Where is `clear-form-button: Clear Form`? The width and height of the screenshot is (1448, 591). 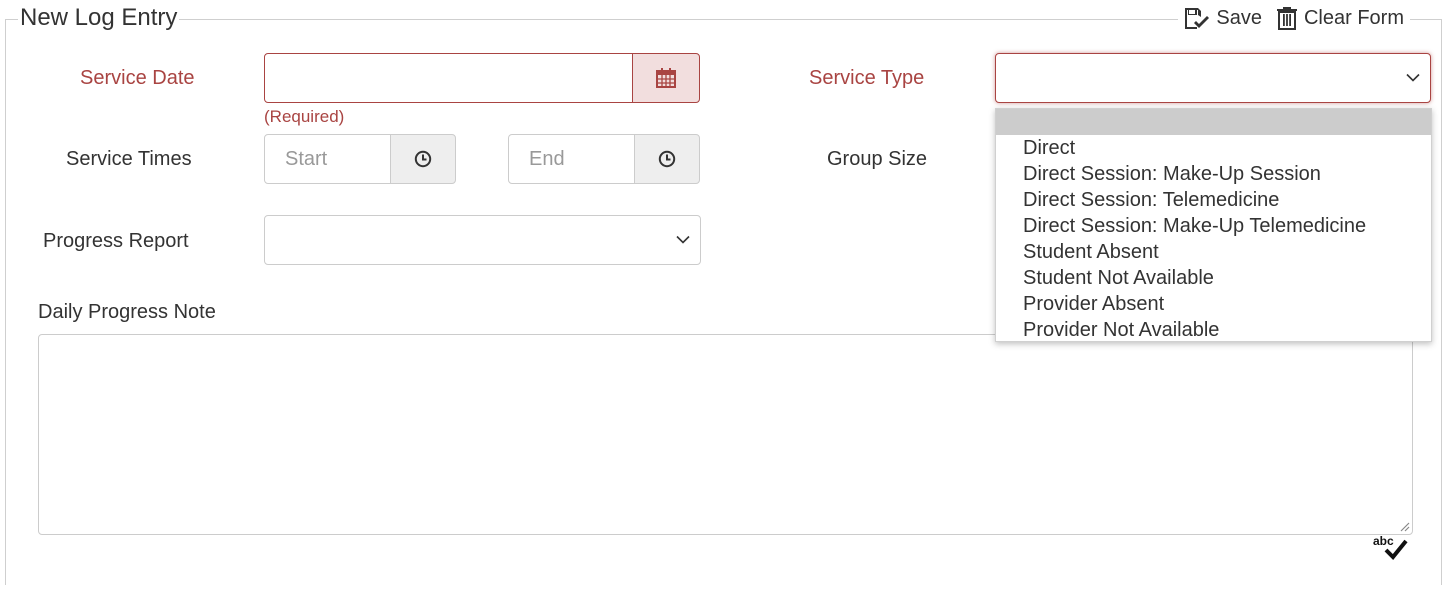 clear-form-button: Clear Form is located at coordinates (1340, 18).